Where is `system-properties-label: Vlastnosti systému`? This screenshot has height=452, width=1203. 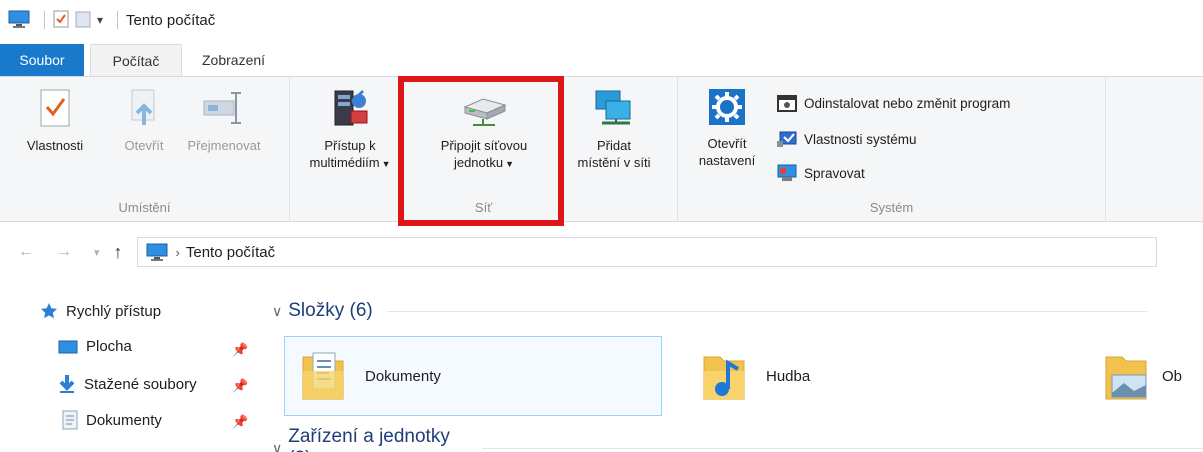 system-properties-label: Vlastnosti systému is located at coordinates (860, 139).